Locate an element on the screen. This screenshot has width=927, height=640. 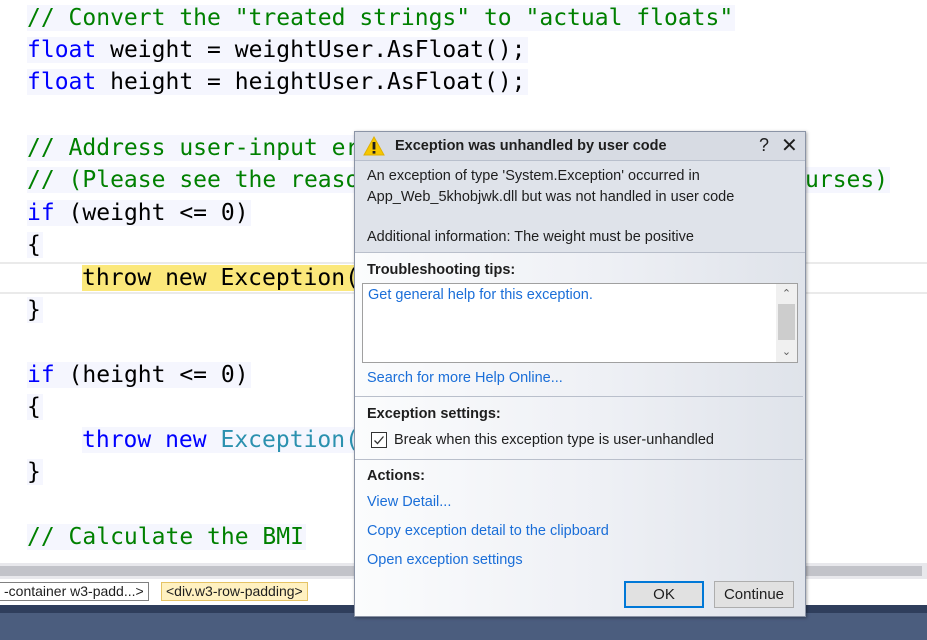
code-token: // Address user-input er is located at coordinates (193, 148).